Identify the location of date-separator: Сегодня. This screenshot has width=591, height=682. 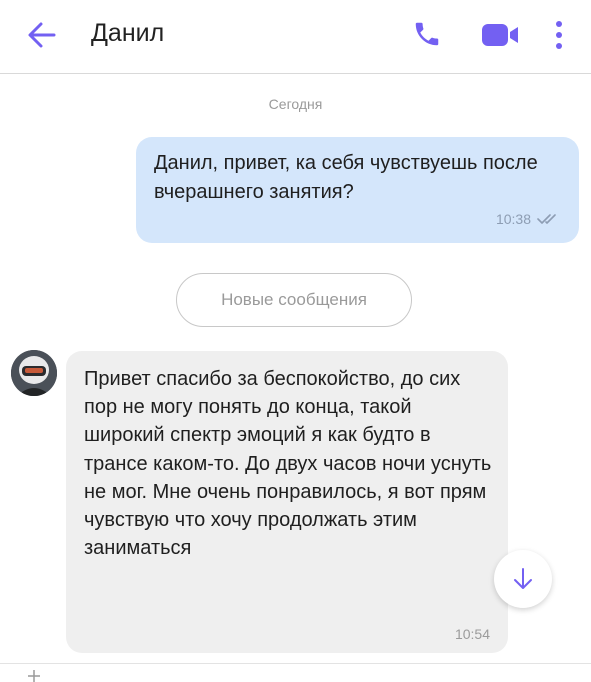
(295, 104).